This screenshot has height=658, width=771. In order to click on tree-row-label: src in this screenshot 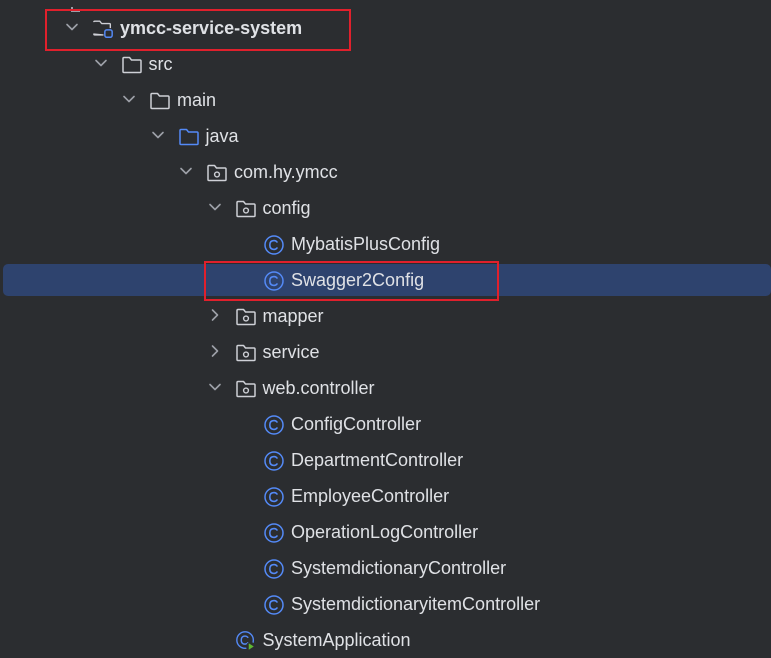, I will do `click(160, 64)`.